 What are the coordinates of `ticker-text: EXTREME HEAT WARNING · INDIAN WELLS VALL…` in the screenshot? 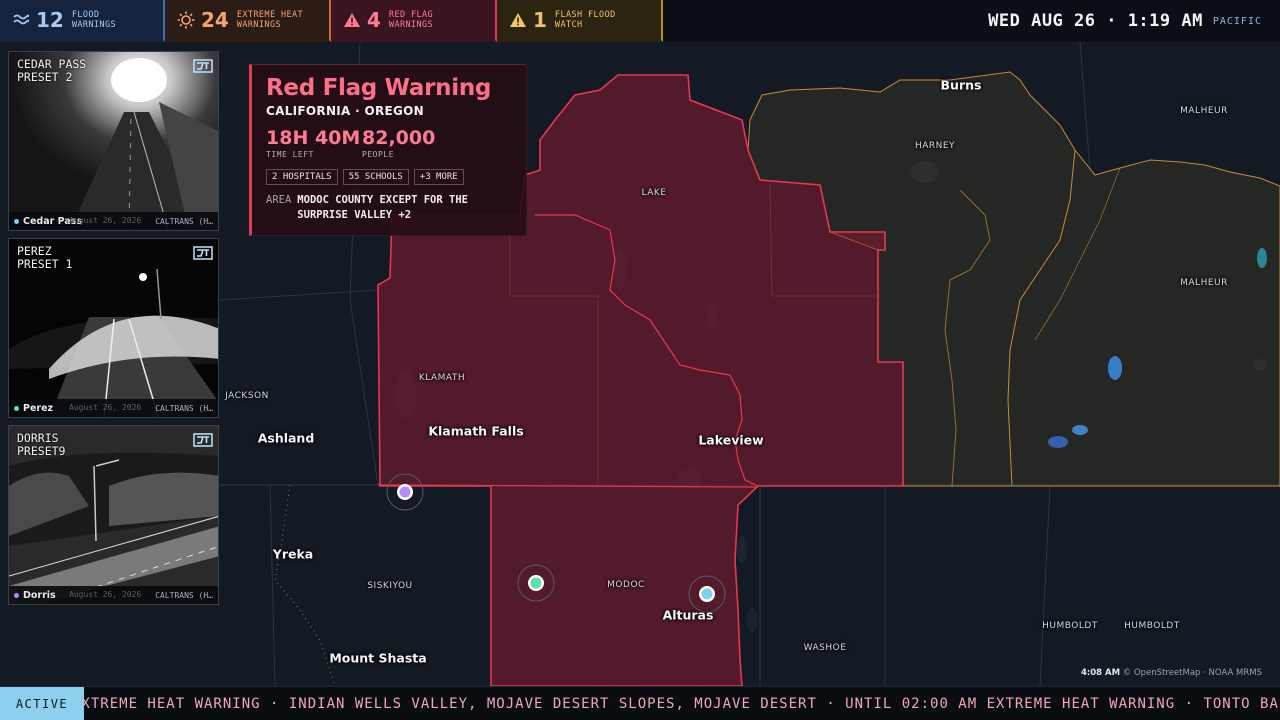 It's located at (682, 704).